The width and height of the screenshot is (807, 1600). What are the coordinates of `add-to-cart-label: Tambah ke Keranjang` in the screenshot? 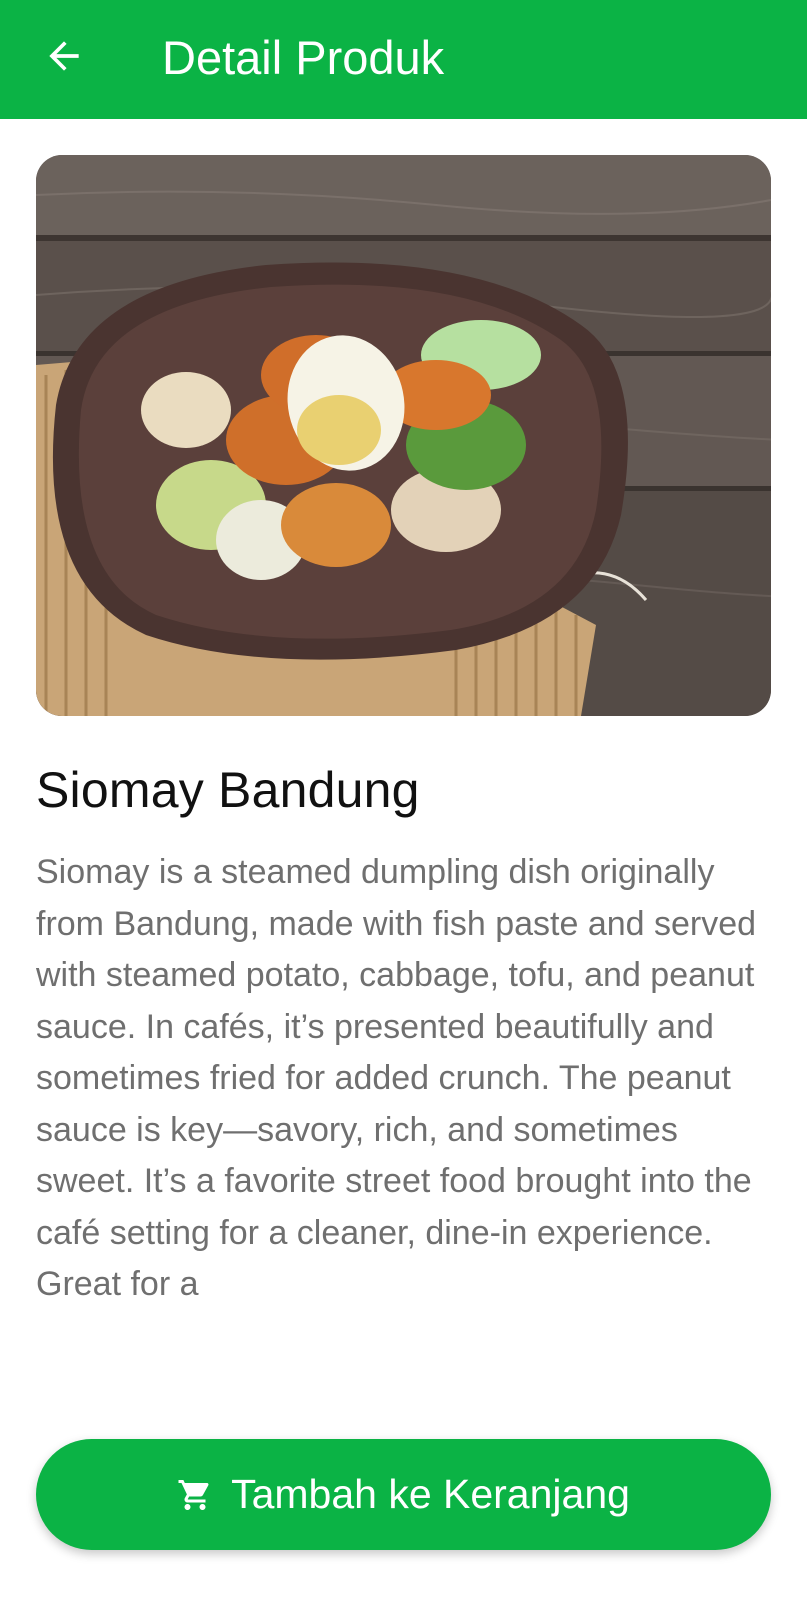 It's located at (430, 1494).